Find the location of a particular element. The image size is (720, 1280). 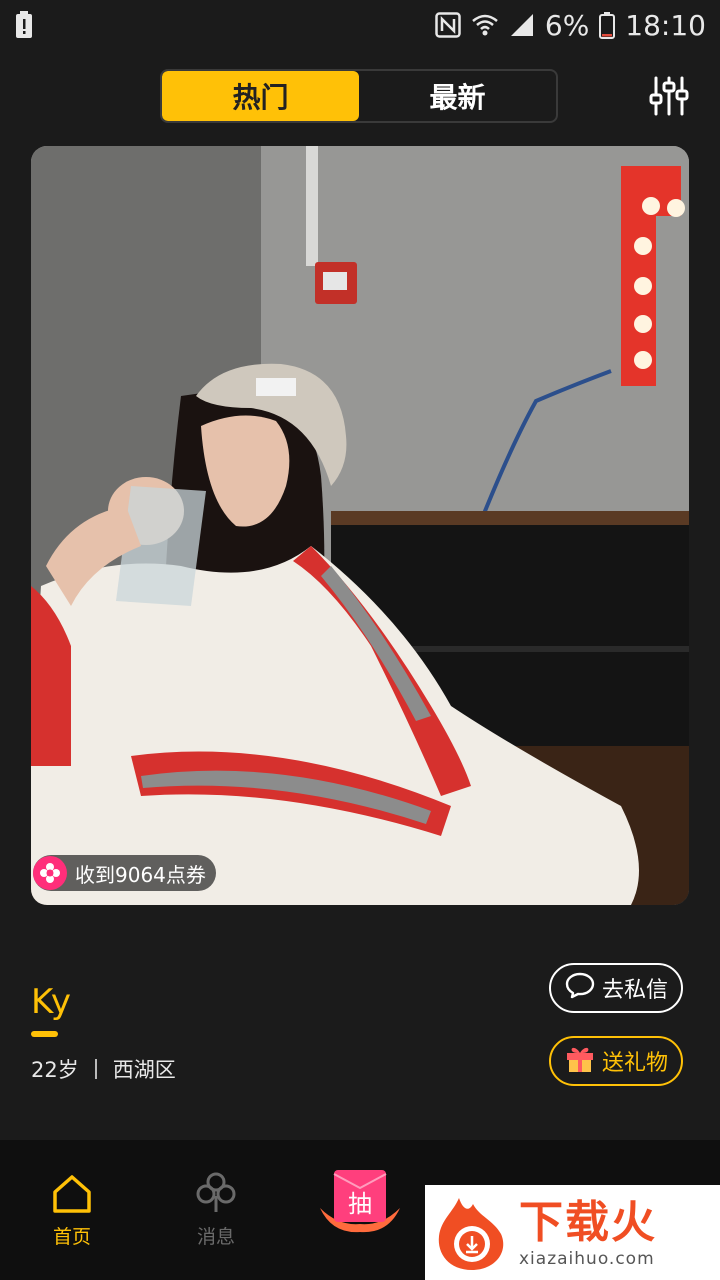

lucky-draw-button: 抽 is located at coordinates (360, 1201).